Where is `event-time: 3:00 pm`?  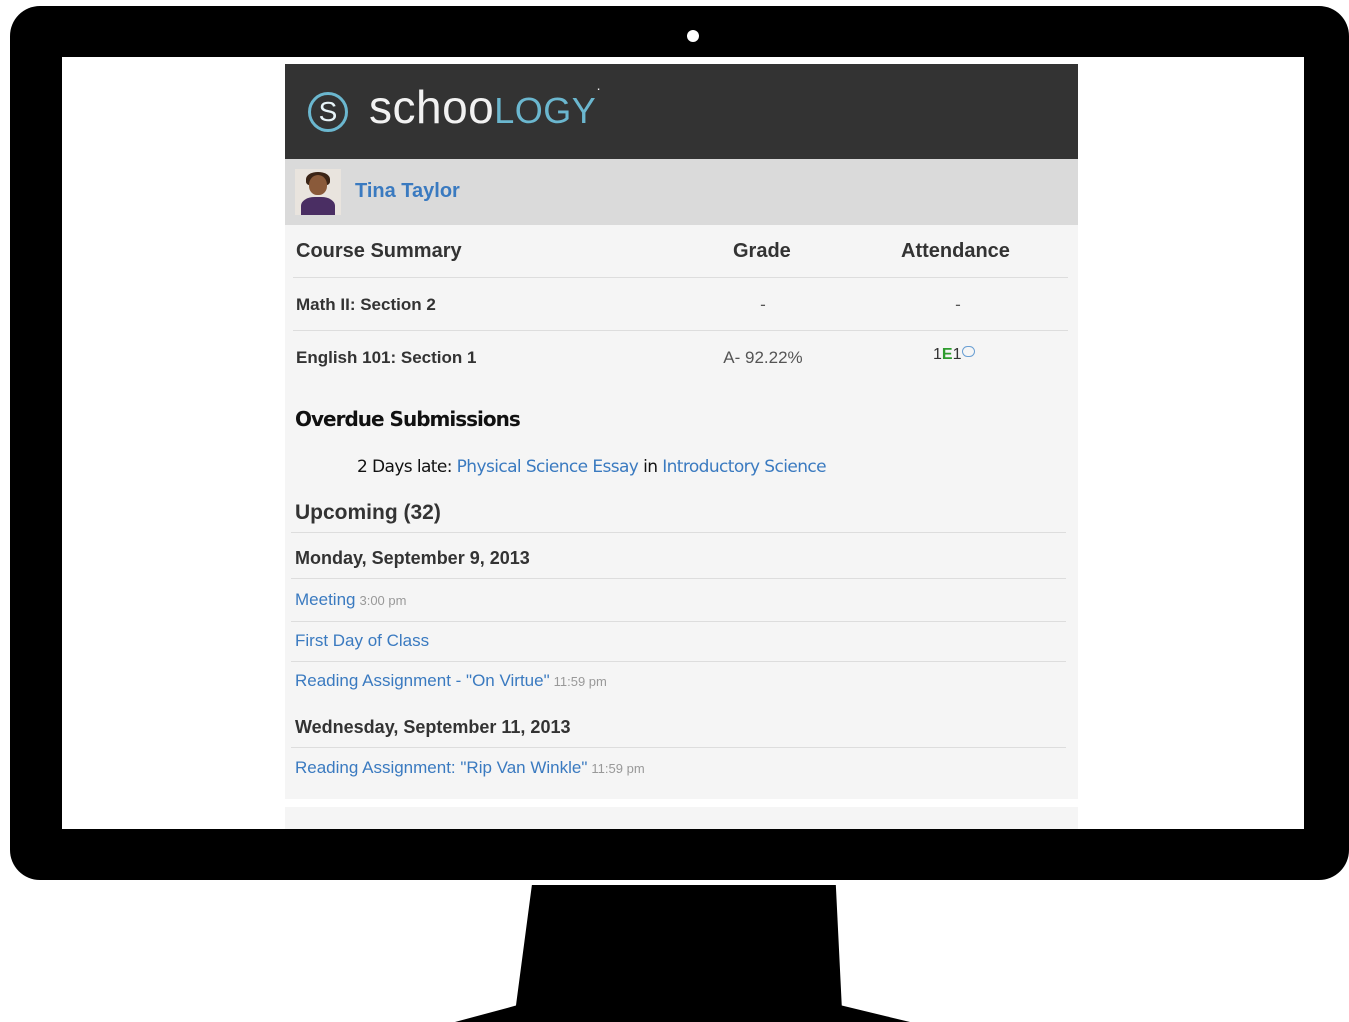 event-time: 3:00 pm is located at coordinates (383, 600).